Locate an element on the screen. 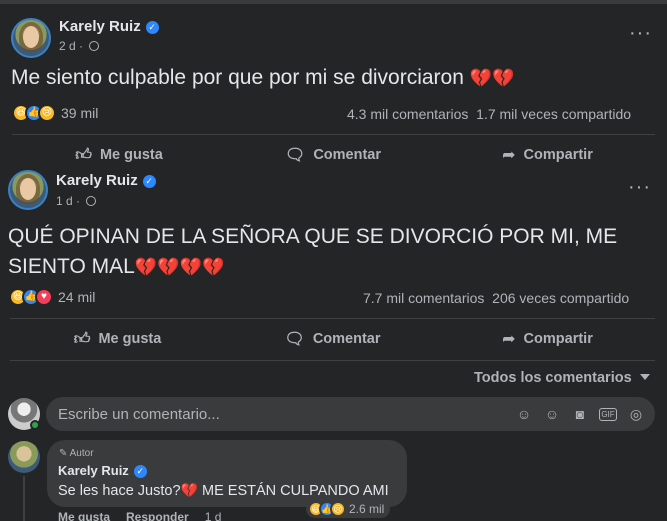 The height and width of the screenshot is (521, 667). commenter-name: Karely Ruiz ✓ is located at coordinates (102, 470).